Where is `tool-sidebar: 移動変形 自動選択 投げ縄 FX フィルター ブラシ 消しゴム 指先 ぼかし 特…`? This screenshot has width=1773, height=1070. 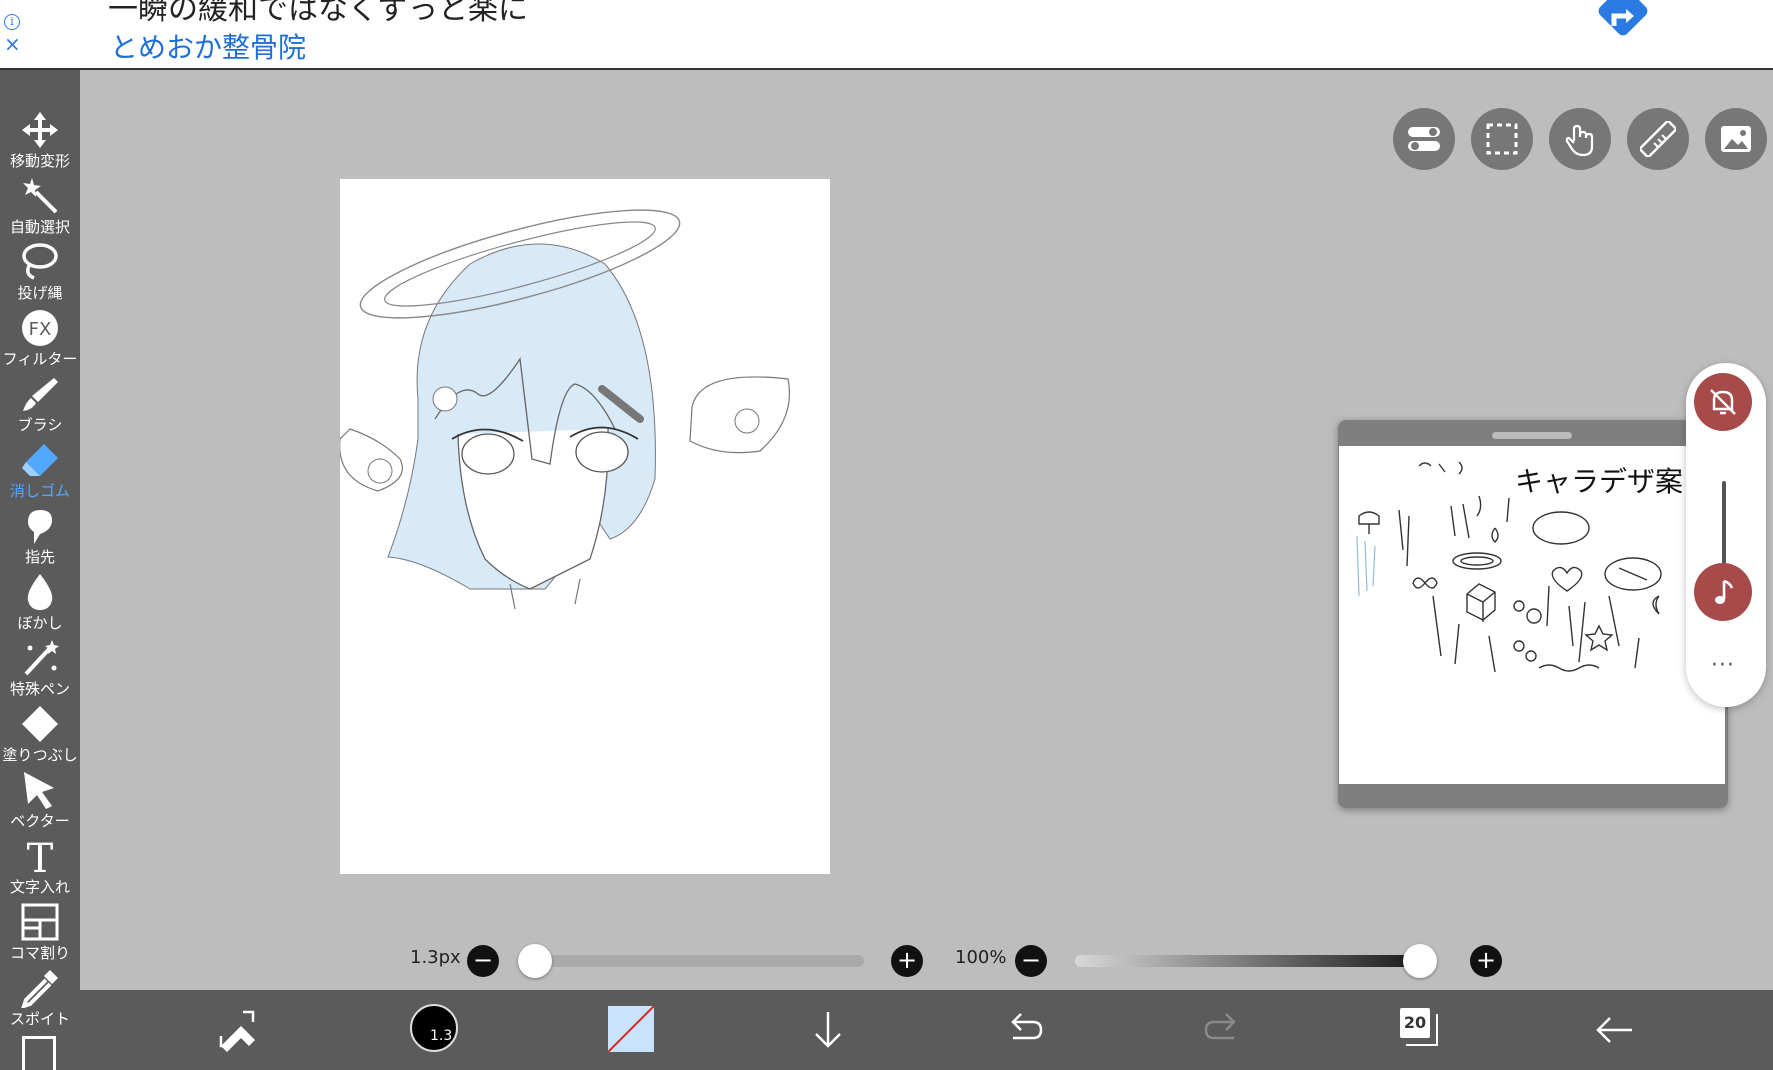 tool-sidebar: 移動変形 自動選択 投げ縄 FX フィルター ブラシ 消しゴム 指先 ぼかし 特… is located at coordinates (40, 570).